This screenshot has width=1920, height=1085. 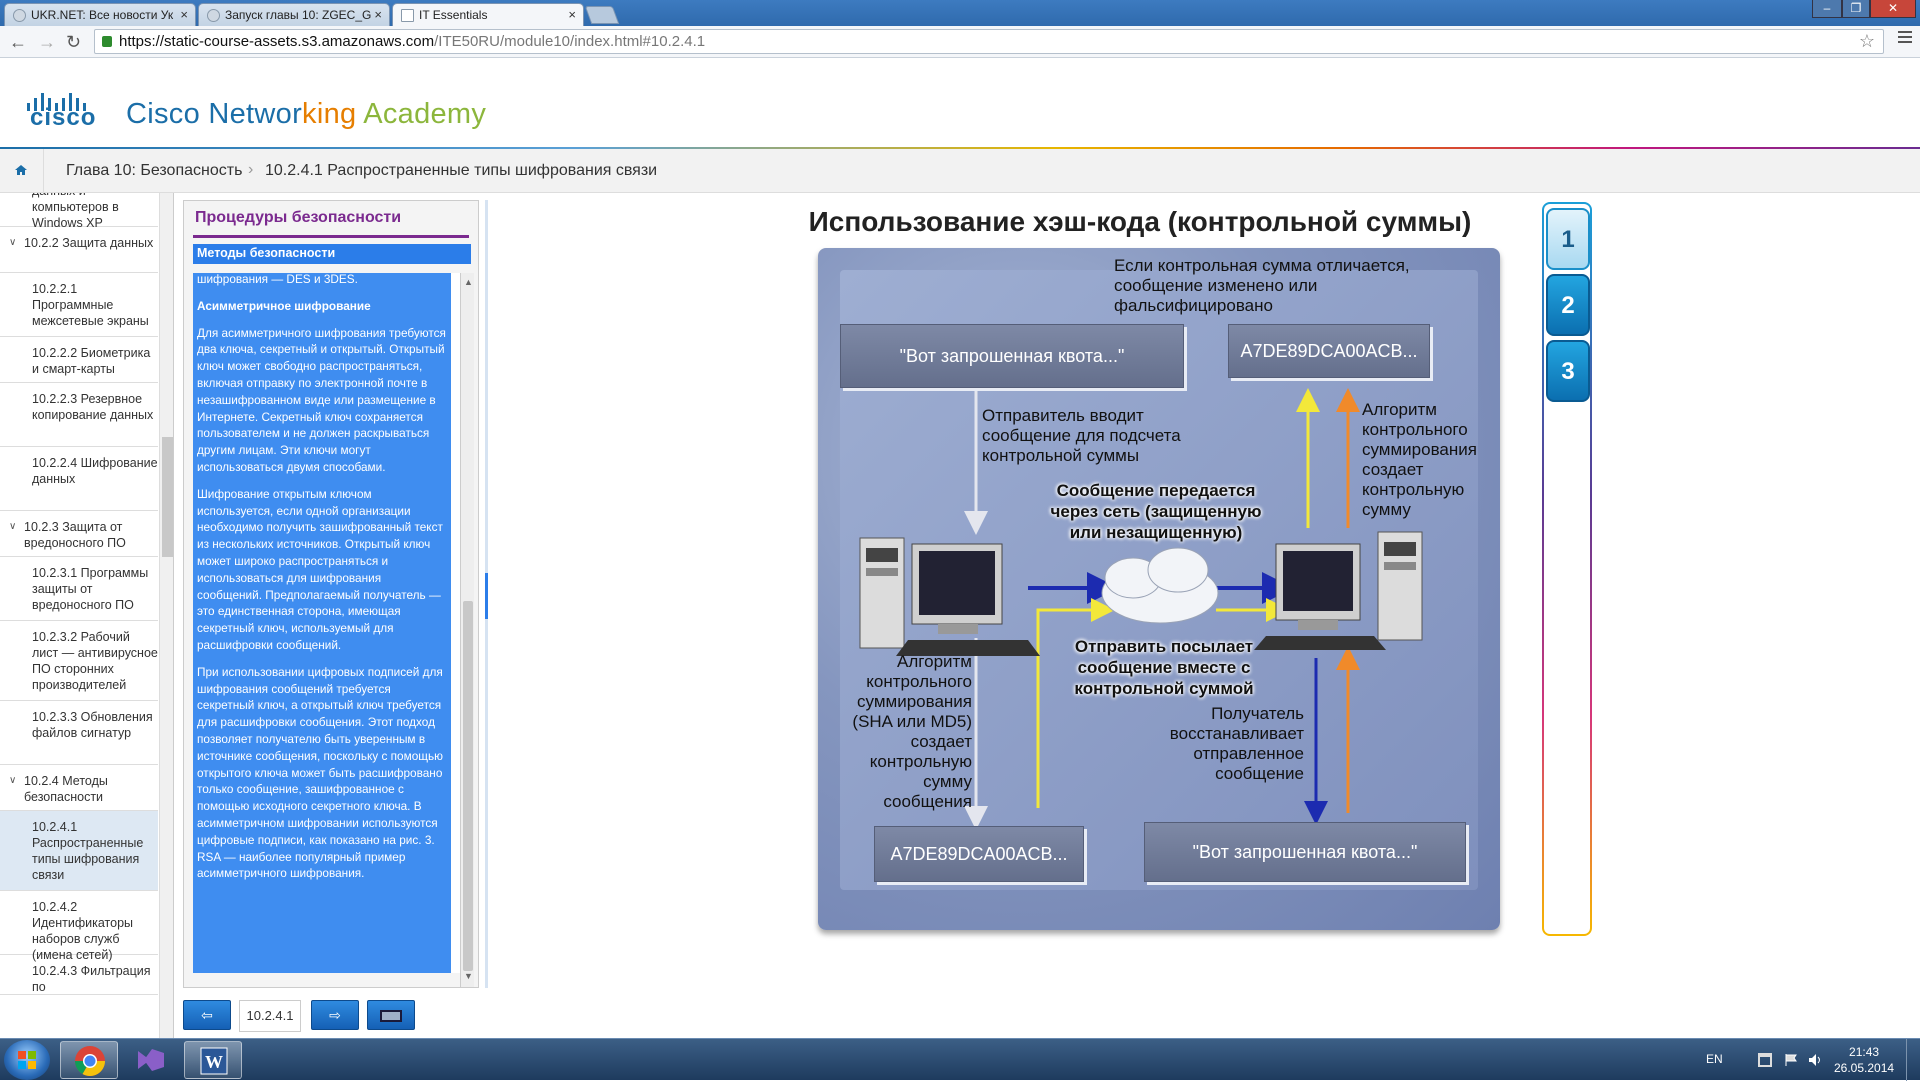 I want to click on new-tab-button, so click(x=602, y=15).